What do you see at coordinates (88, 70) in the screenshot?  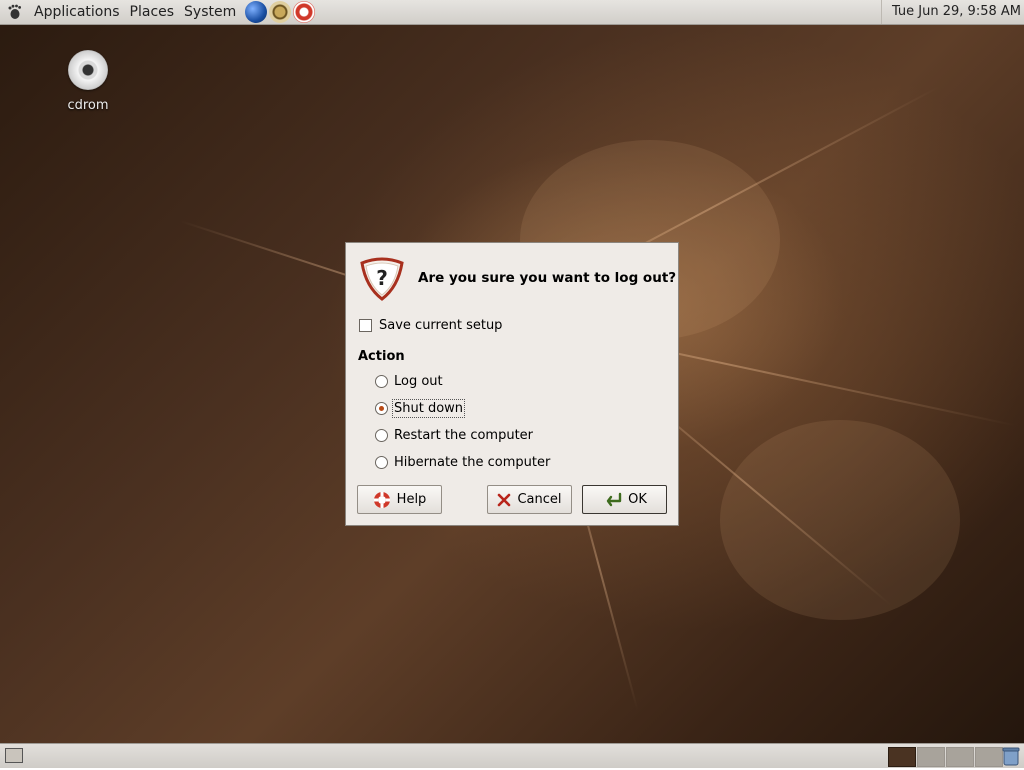 I see `cdrom-icon` at bounding box center [88, 70].